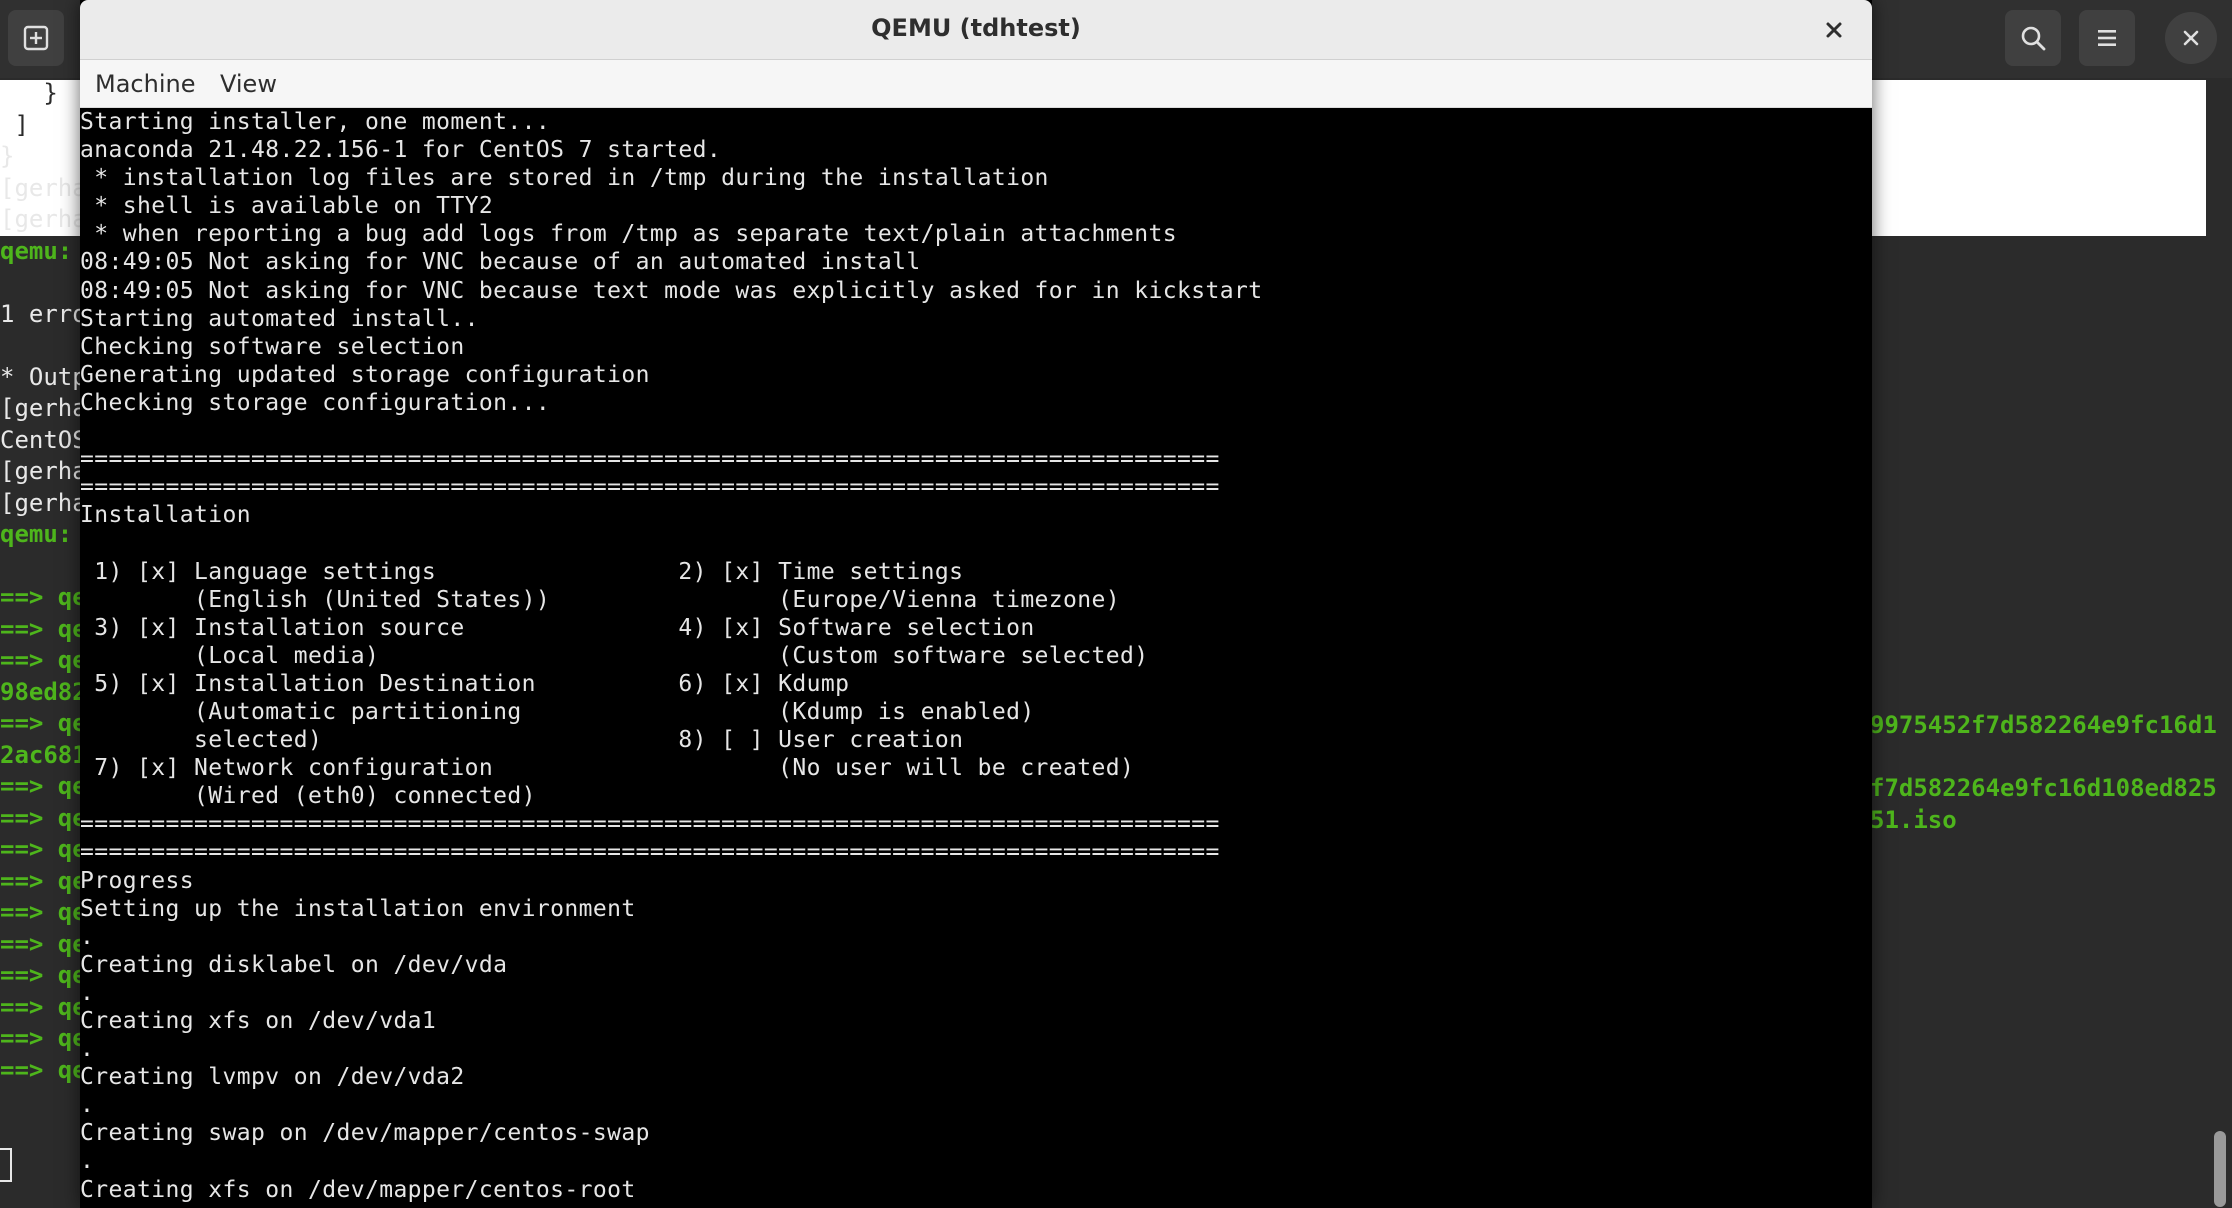 The image size is (2232, 1208). I want to click on menu-button, so click(2107, 38).